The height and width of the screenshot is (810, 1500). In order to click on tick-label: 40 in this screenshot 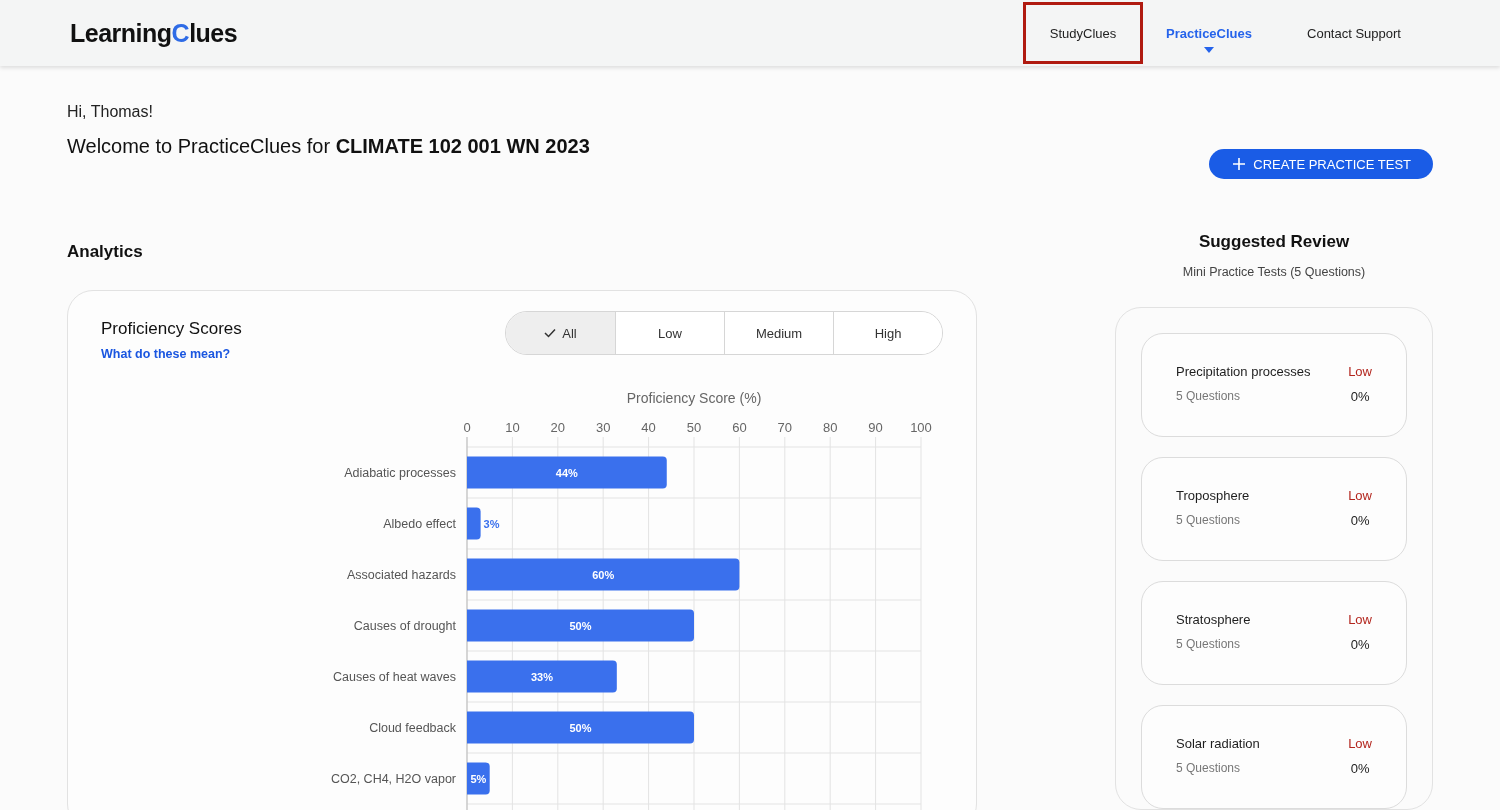, I will do `click(648, 427)`.